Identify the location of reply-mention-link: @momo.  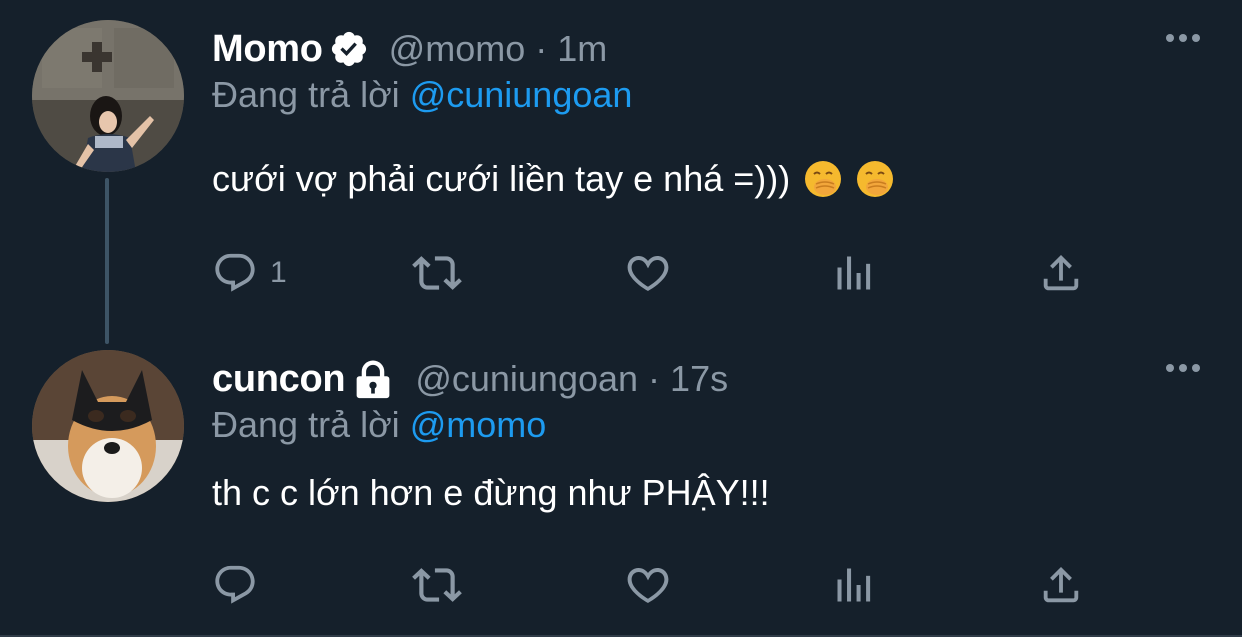
(478, 424).